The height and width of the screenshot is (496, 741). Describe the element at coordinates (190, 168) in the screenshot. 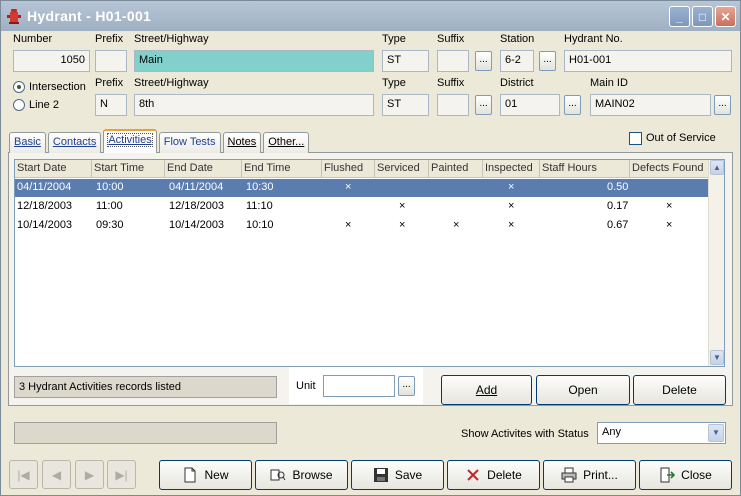

I see `col-end-date: End Date` at that location.